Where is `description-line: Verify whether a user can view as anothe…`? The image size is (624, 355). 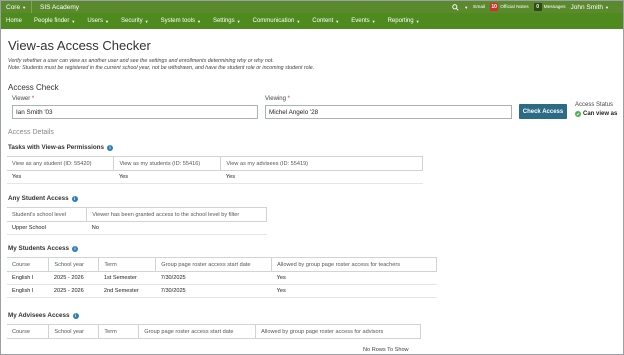 description-line: Verify whether a user can view as anothe… is located at coordinates (141, 61).